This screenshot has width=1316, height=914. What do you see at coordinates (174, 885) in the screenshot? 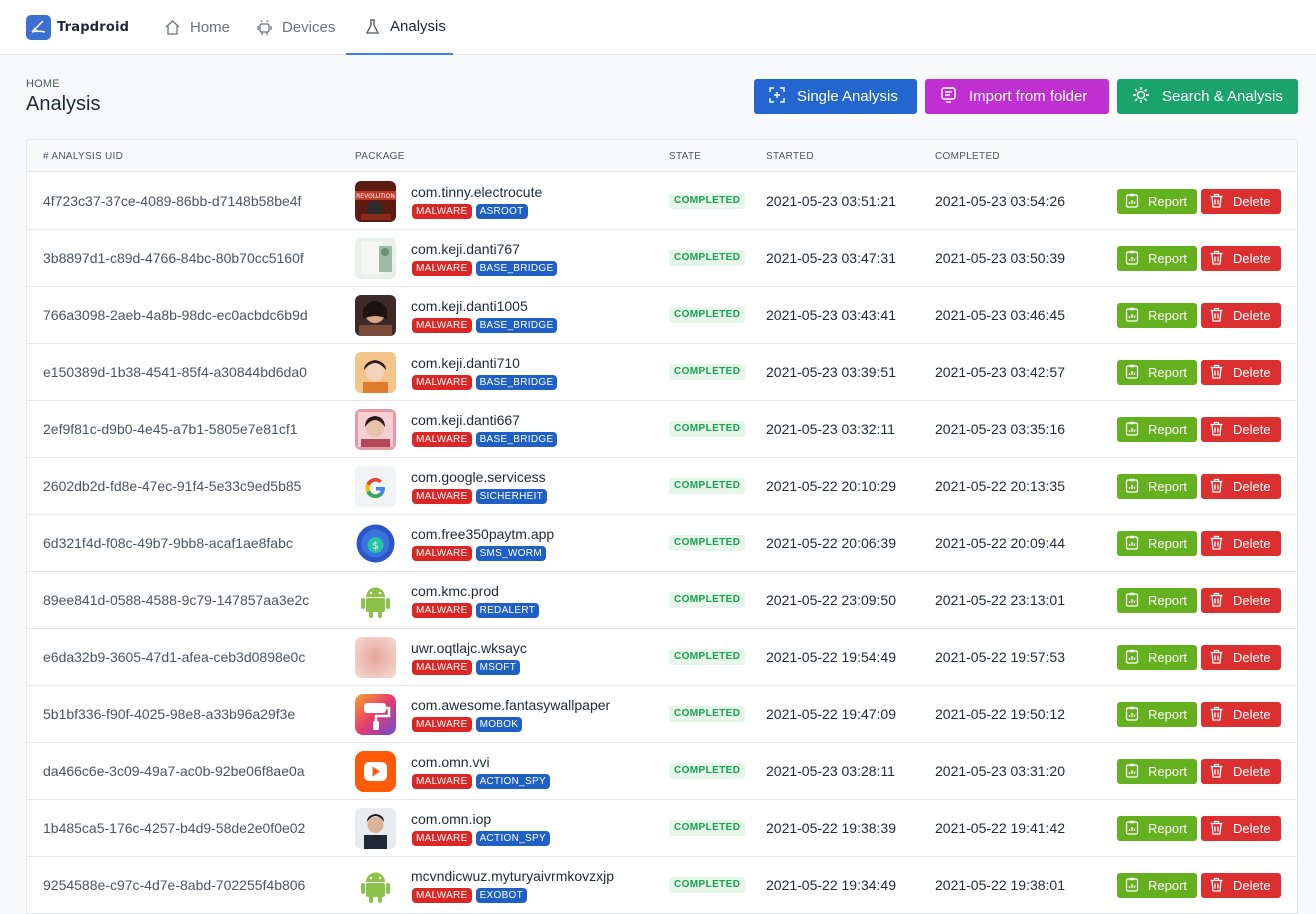
I see `analysis-uid: 9254588e-c97c-4d7e-8abd-702255f4b806` at bounding box center [174, 885].